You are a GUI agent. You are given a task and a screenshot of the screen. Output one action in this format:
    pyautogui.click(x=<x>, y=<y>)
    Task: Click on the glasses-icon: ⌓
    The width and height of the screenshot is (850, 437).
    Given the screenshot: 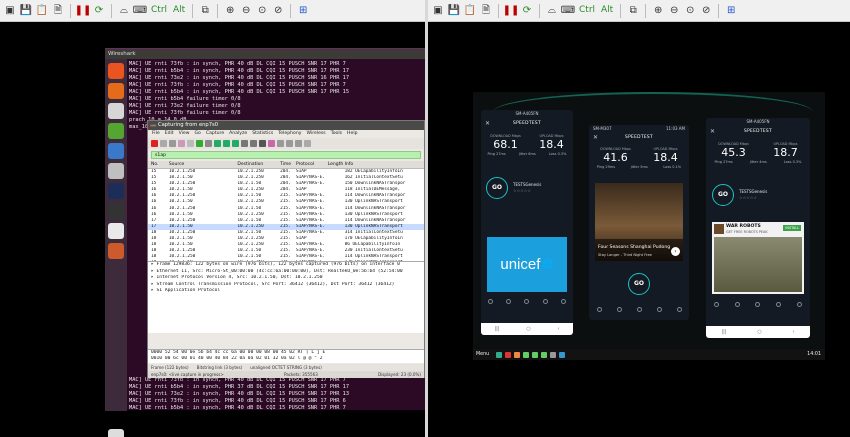 What is the action you would take?
    pyautogui.click(x=552, y=11)
    